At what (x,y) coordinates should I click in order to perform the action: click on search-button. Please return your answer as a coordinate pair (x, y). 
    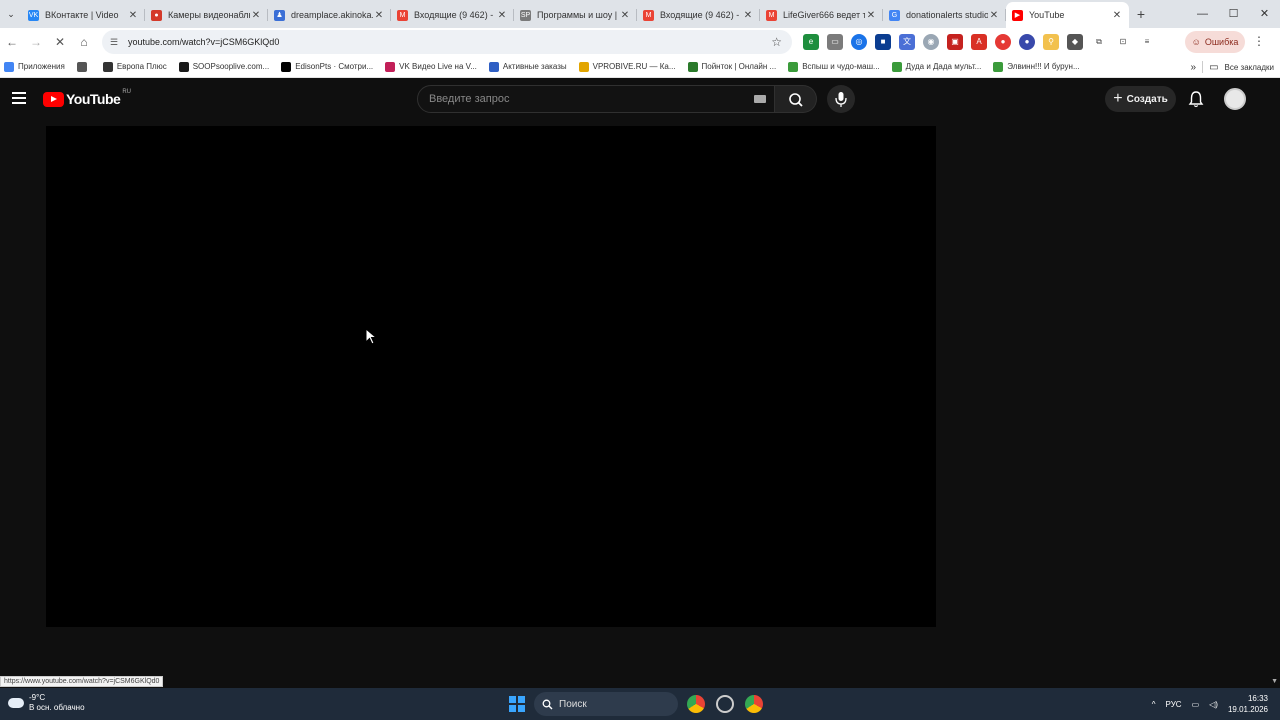
    Looking at the image, I should click on (796, 99).